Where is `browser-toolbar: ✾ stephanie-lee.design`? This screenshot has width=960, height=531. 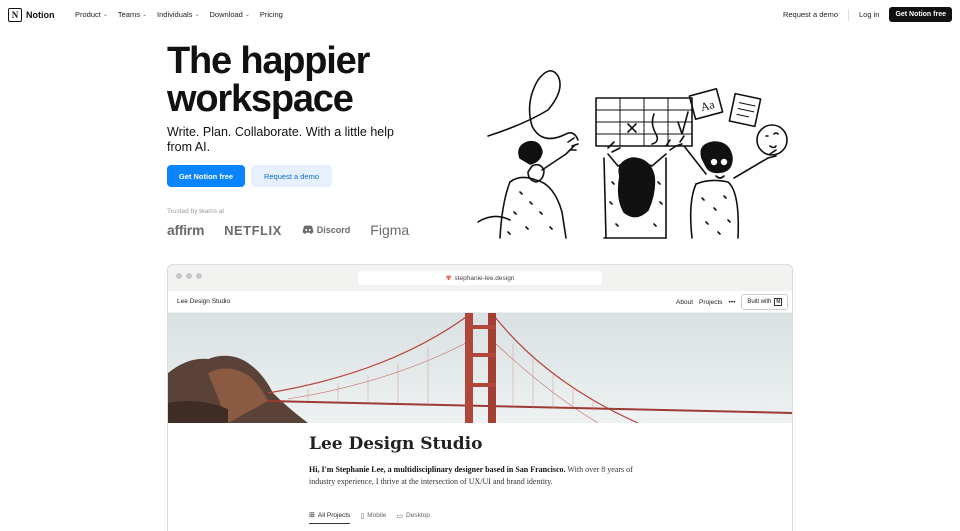
browser-toolbar: ✾ stephanie-lee.design is located at coordinates (480, 278).